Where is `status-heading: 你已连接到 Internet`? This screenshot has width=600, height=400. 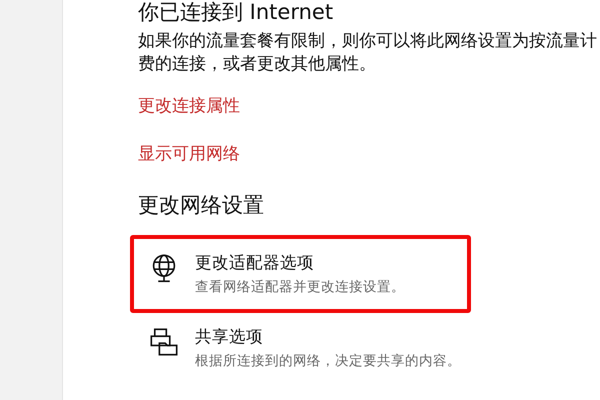 status-heading: 你已连接到 Internet is located at coordinates (236, 12).